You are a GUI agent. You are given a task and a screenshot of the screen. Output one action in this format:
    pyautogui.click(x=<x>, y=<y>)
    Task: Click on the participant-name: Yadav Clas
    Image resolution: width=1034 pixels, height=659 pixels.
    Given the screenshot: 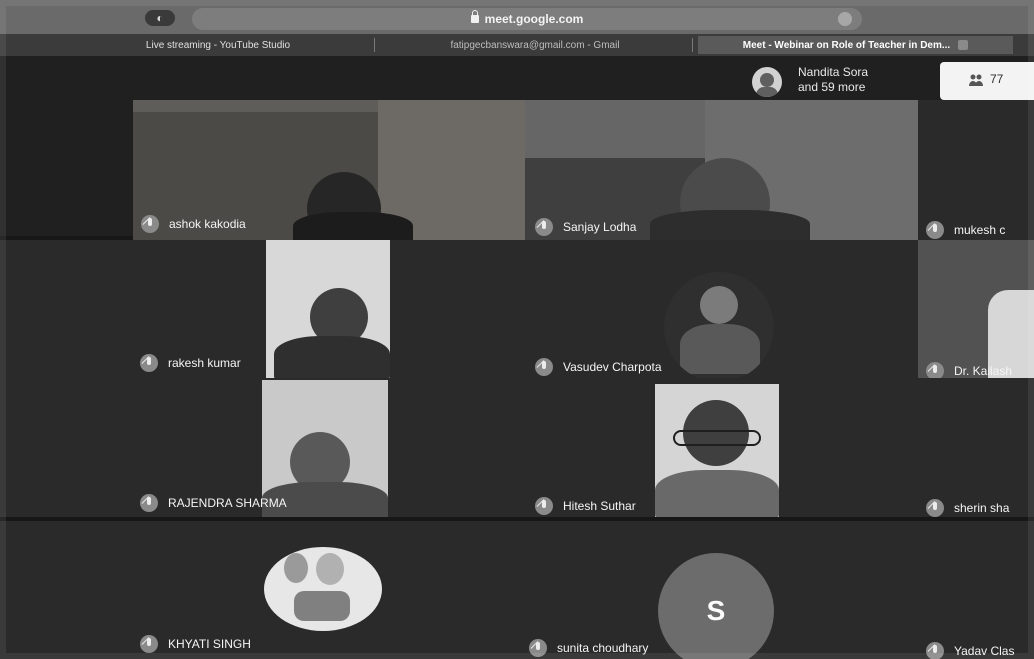 What is the action you would take?
    pyautogui.click(x=984, y=651)
    